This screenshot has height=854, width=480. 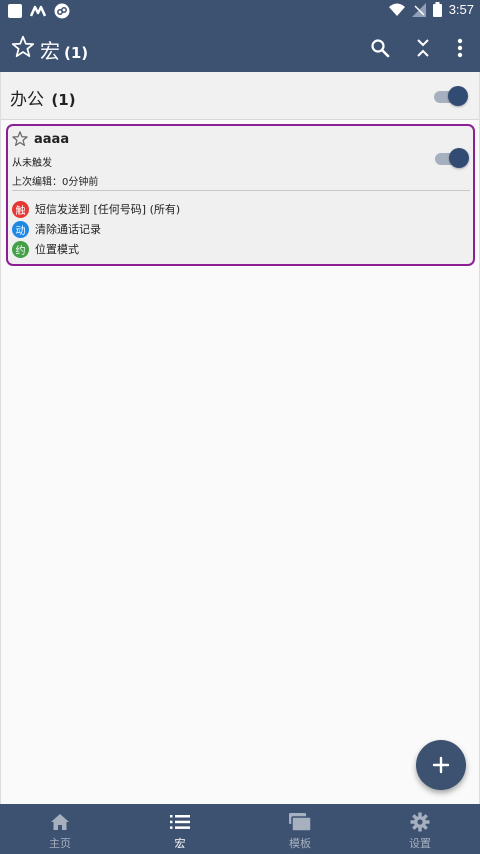 What do you see at coordinates (63, 100) in the screenshot?
I see `category-count: (1)` at bounding box center [63, 100].